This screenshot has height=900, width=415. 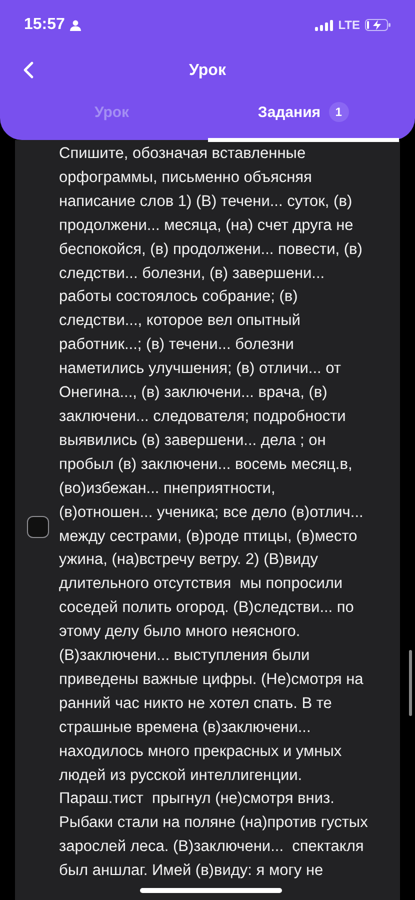 I want to click on status-time: 15:57, so click(x=44, y=25).